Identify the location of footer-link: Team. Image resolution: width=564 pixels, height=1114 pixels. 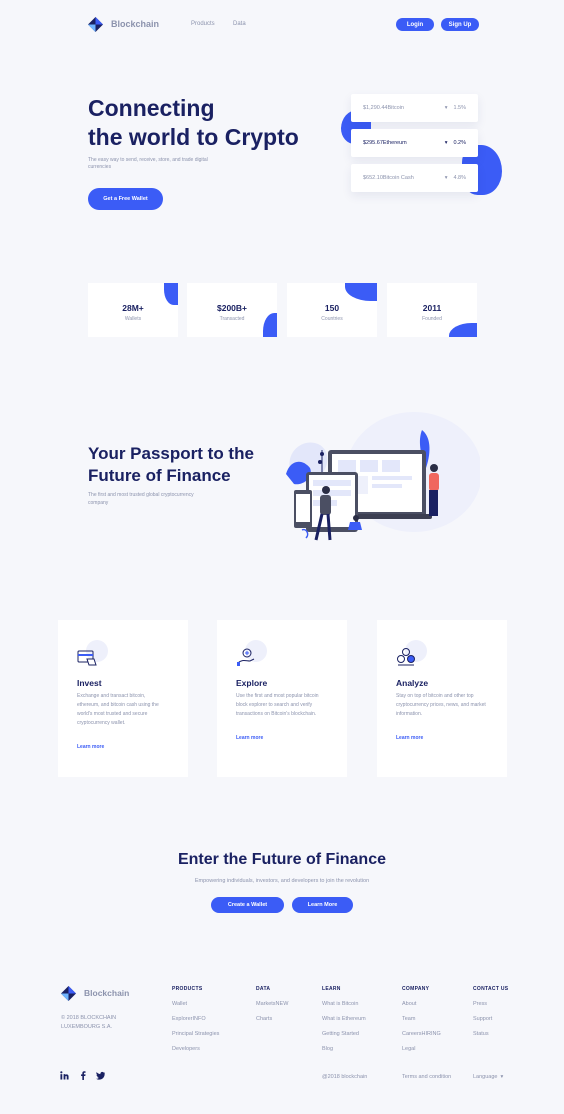
(421, 1023).